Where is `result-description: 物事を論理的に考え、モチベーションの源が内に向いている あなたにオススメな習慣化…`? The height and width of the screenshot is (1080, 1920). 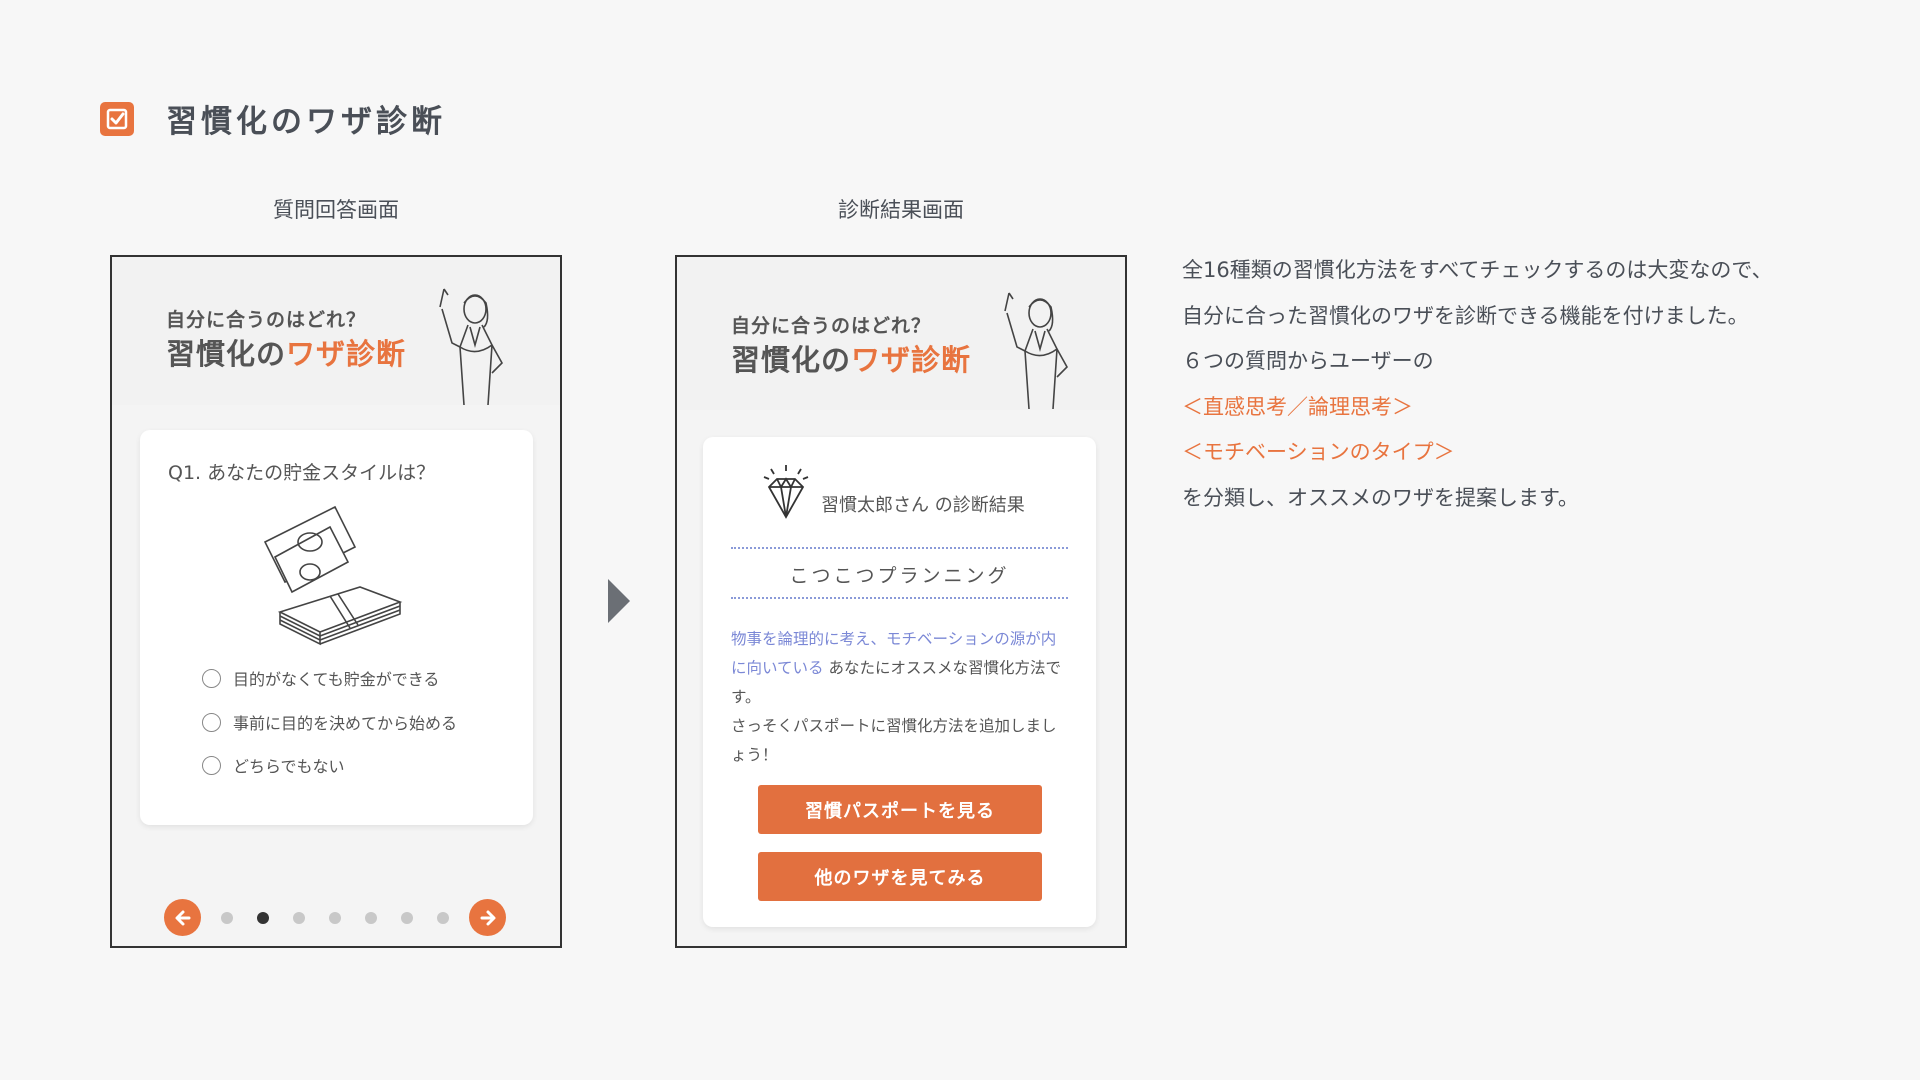
result-description: 物事を論理的に考え、モチベーションの源が内に向いている あなたにオススメな習慣化… is located at coordinates (901, 697).